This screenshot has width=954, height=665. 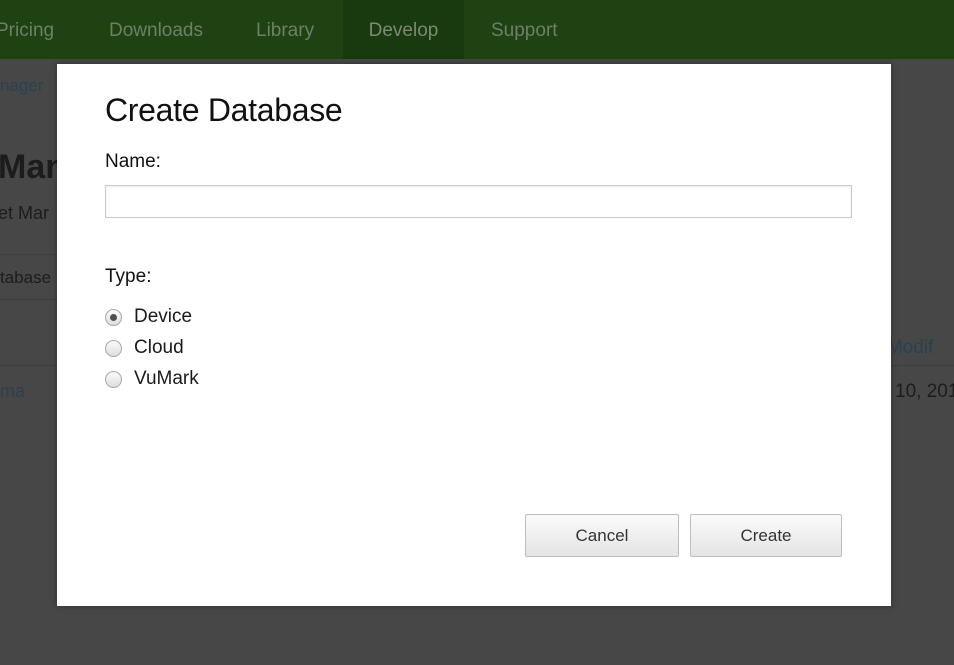 I want to click on type-label: Type:, so click(x=128, y=276).